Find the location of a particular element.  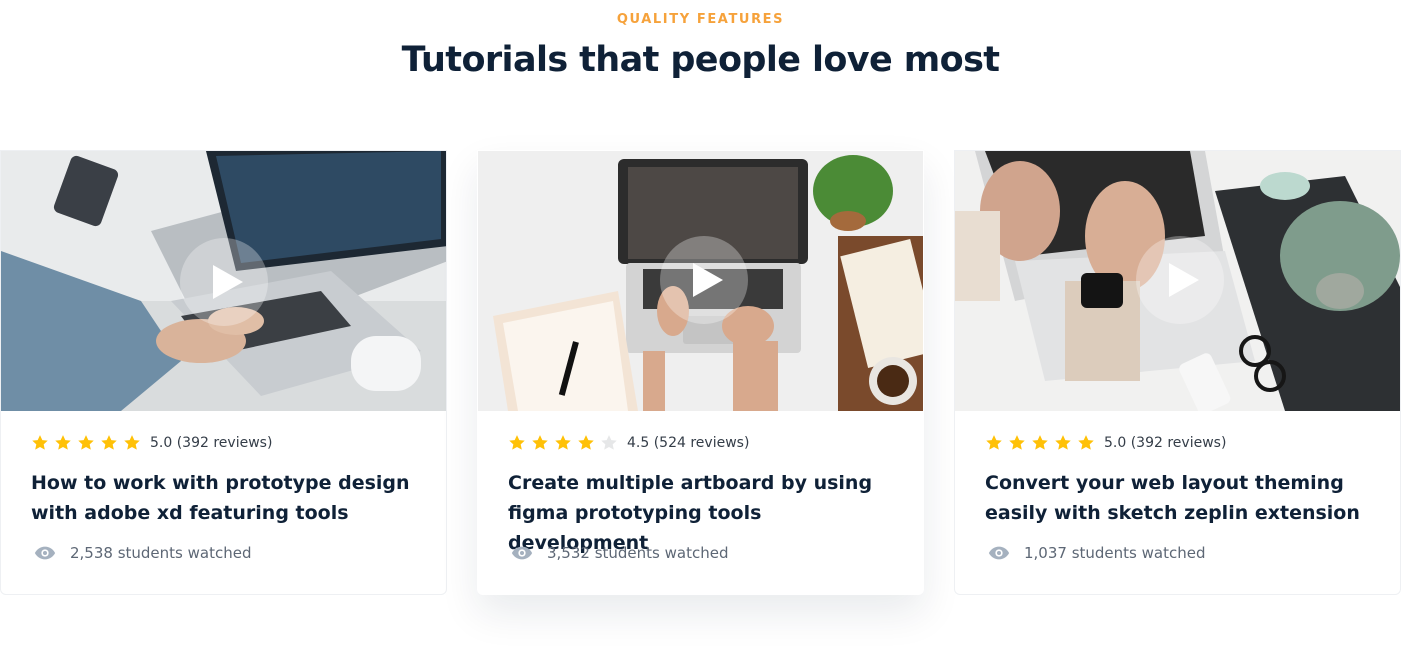

rating-label: 4.5 (524 reviews) is located at coordinates (688, 443).